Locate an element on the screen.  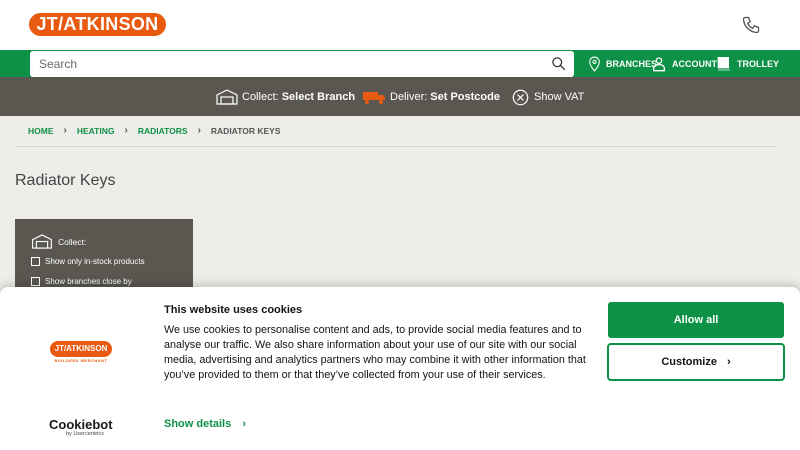
nav-trolley: TROLLEY is located at coordinates (747, 63).